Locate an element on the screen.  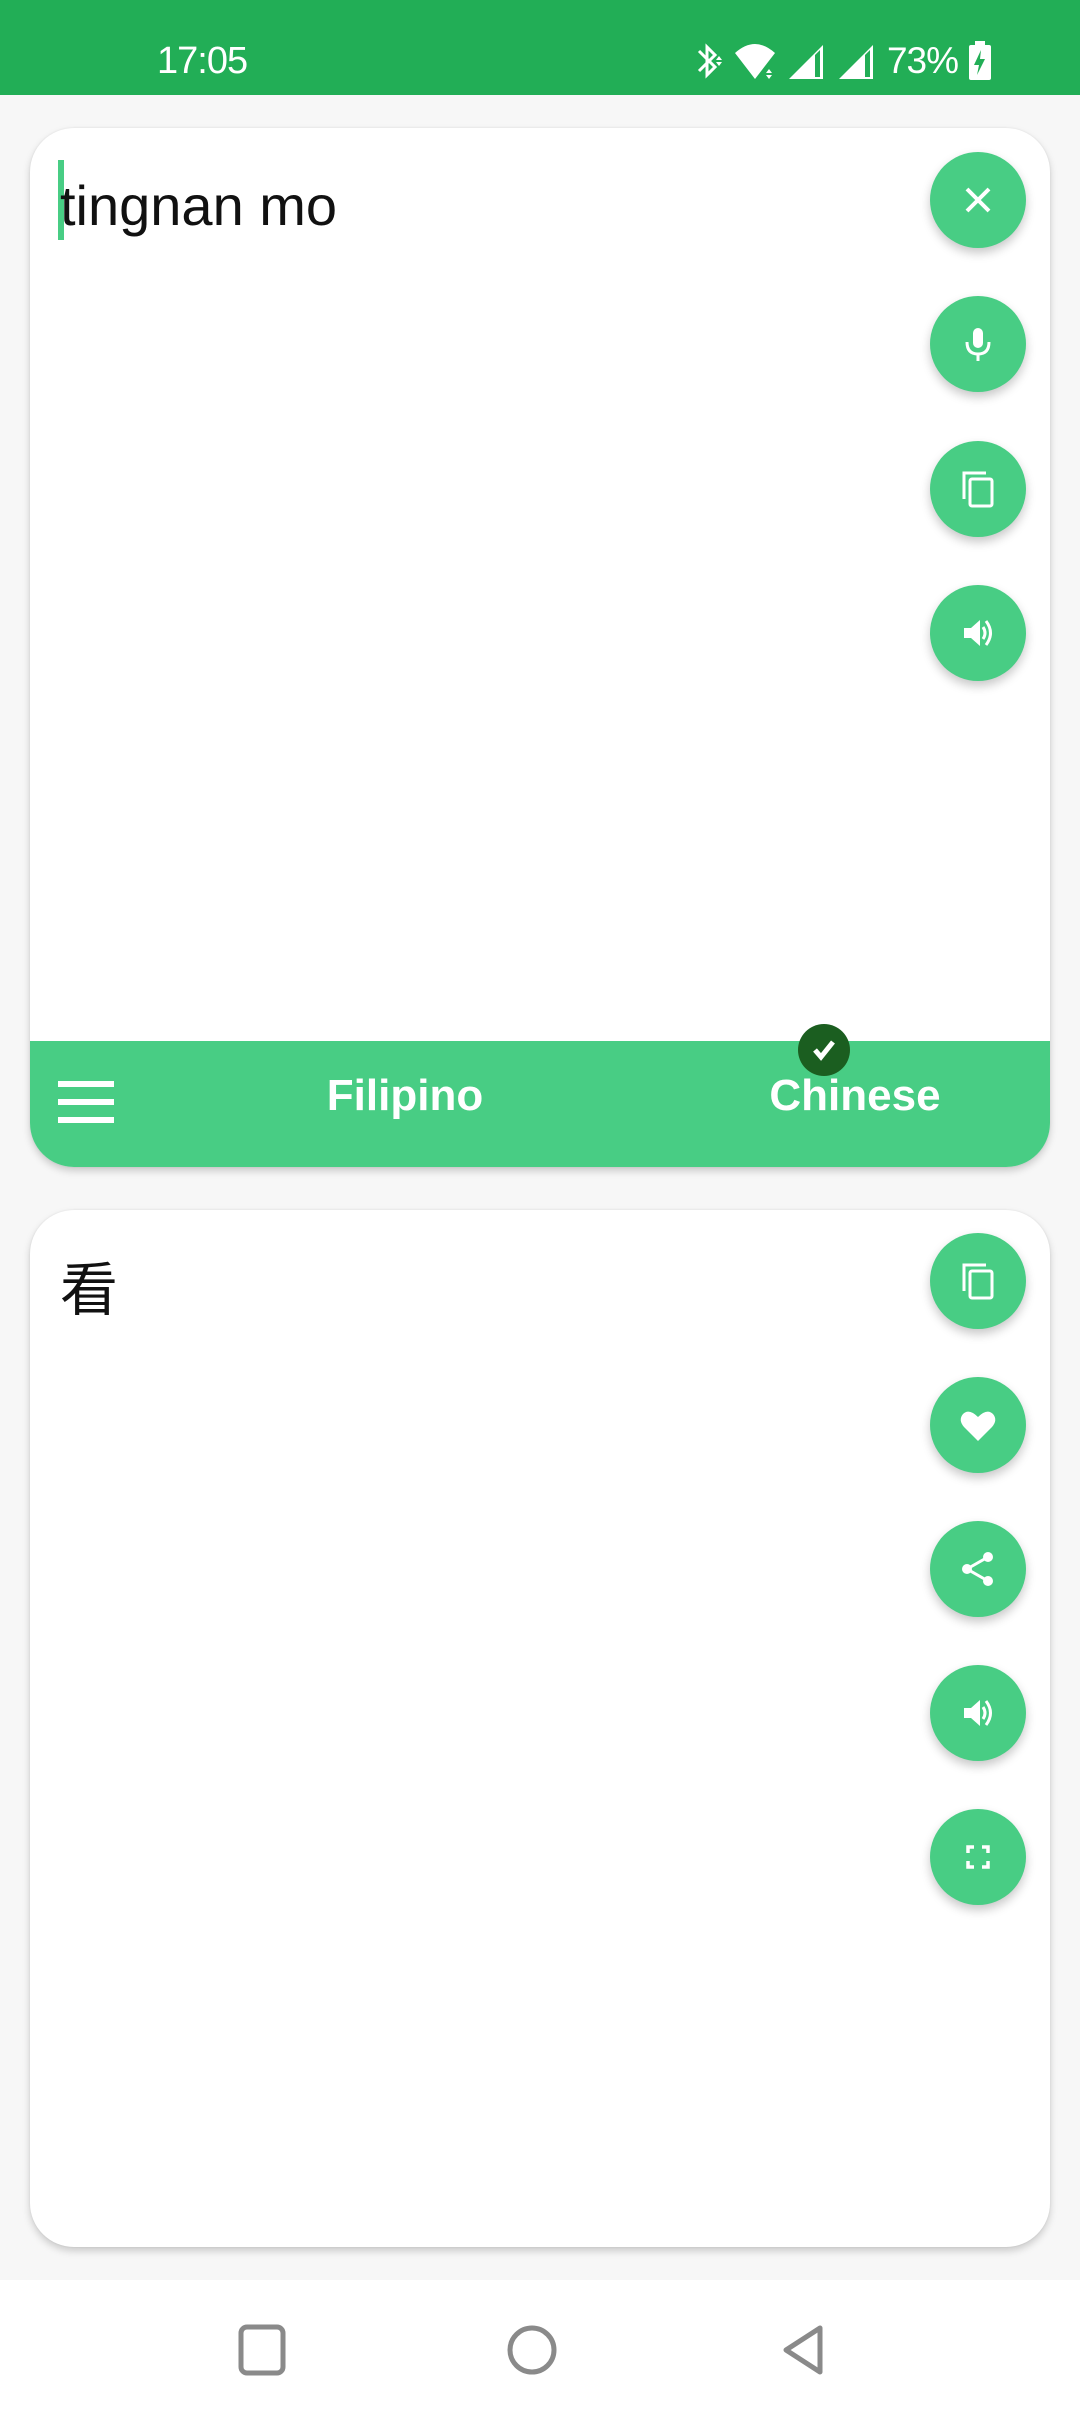
copy-source-button is located at coordinates (978, 489).